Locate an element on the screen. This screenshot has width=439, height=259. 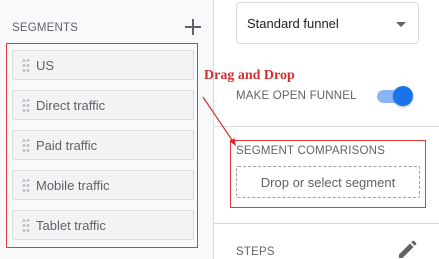
open-funnel-toggle is located at coordinates (395, 96).